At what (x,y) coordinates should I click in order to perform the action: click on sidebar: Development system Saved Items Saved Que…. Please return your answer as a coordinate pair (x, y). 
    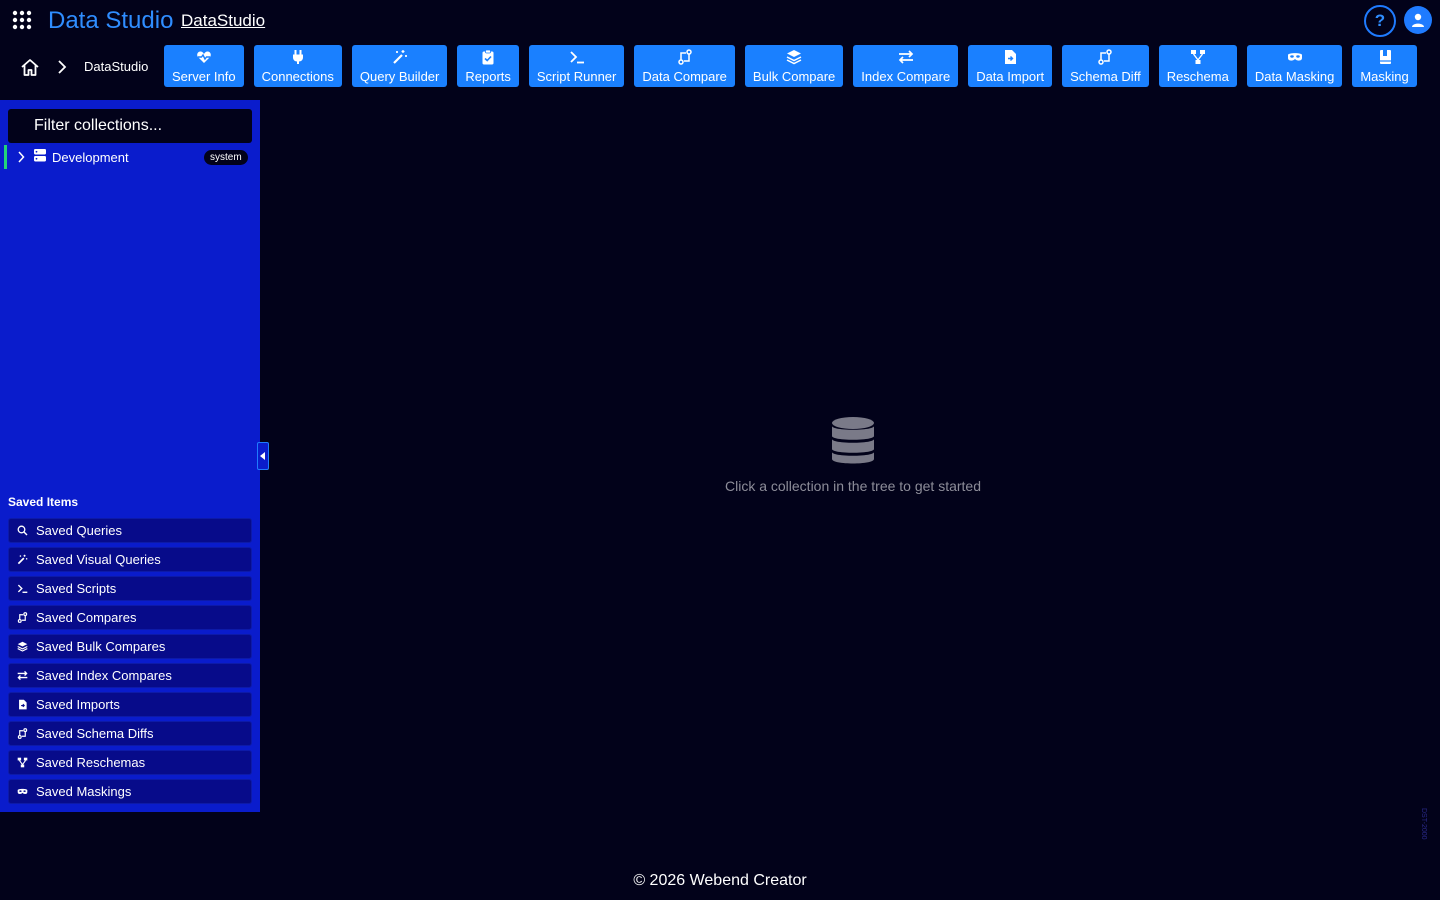
    Looking at the image, I should click on (130, 456).